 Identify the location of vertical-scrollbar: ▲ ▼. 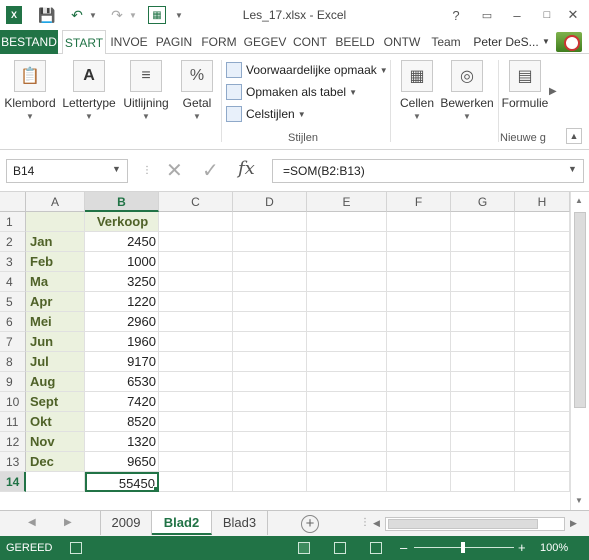
(579, 351).